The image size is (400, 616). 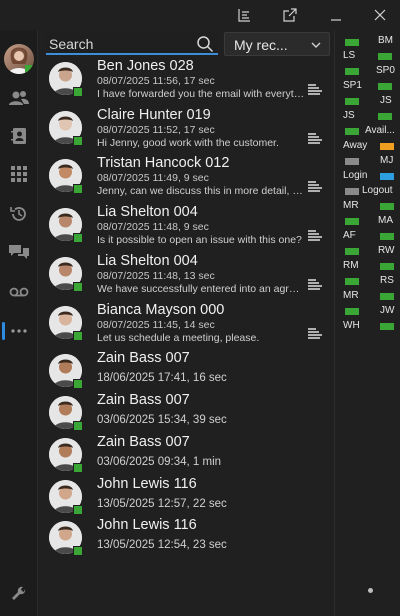 What do you see at coordinates (189, 537) in the screenshot?
I see `list-item: John Lewis 116 13/05/2025 12:54, 23 sec` at bounding box center [189, 537].